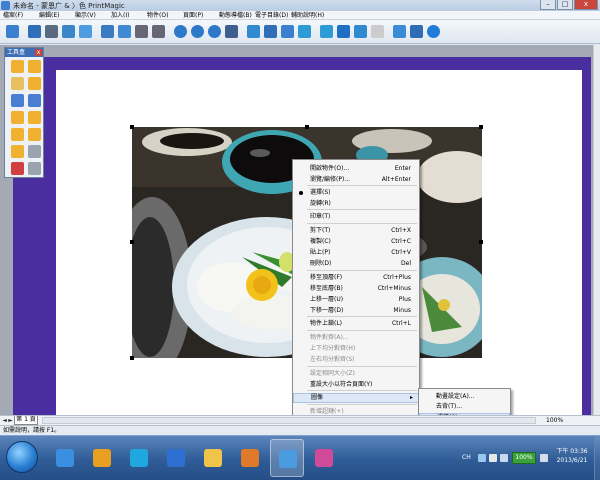  What do you see at coordinates (180, 31) in the screenshot?
I see `undo-icon` at bounding box center [180, 31].